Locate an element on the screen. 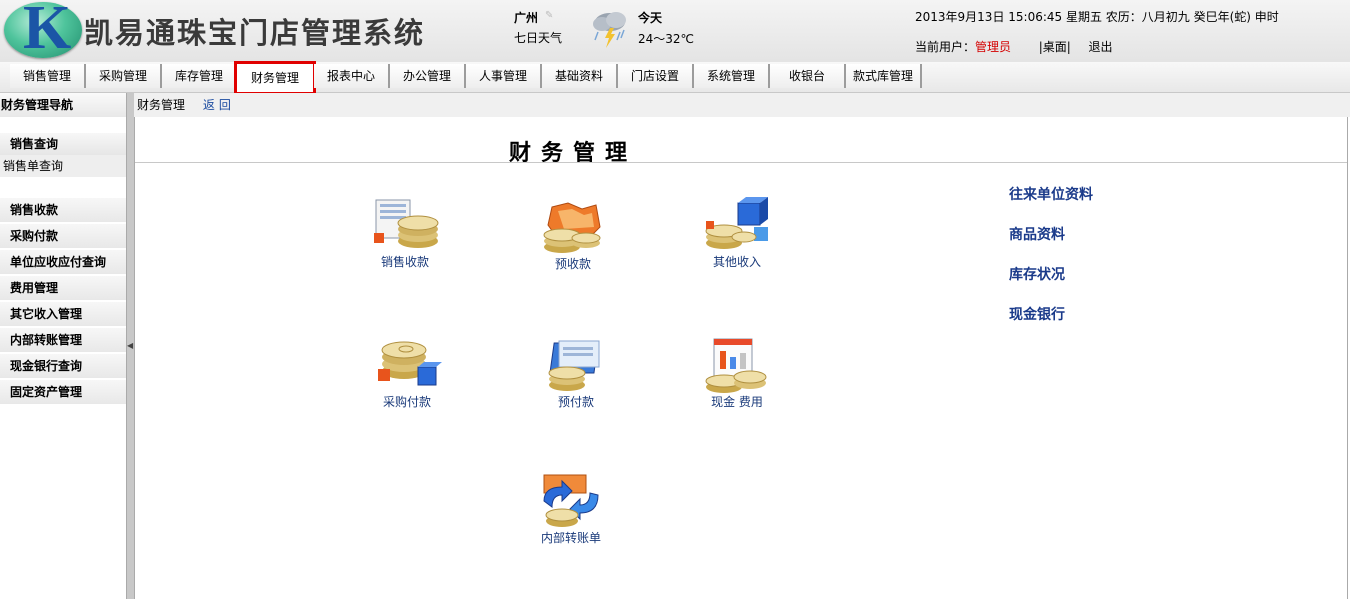 This screenshot has height=599, width=1350. user-line: 当前用户：管理员 |桌面| 退出 is located at coordinates (1013, 46).